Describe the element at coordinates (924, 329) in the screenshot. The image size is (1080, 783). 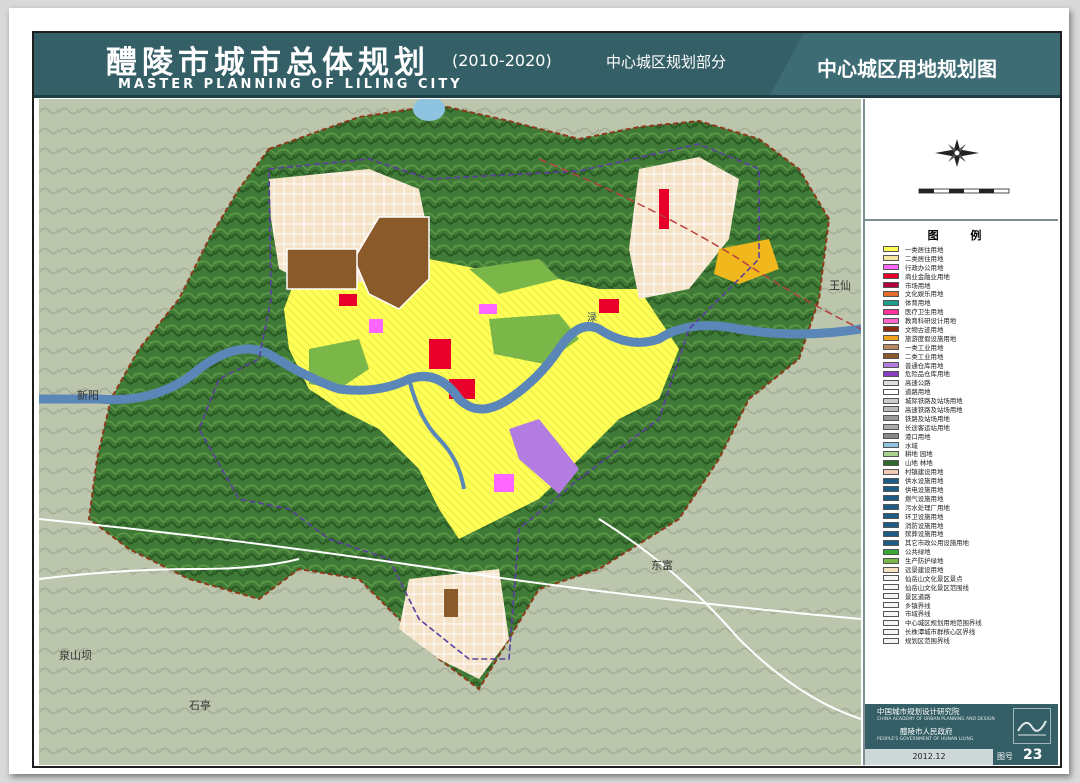
I see `legend-label: 文物古迹用地` at that location.